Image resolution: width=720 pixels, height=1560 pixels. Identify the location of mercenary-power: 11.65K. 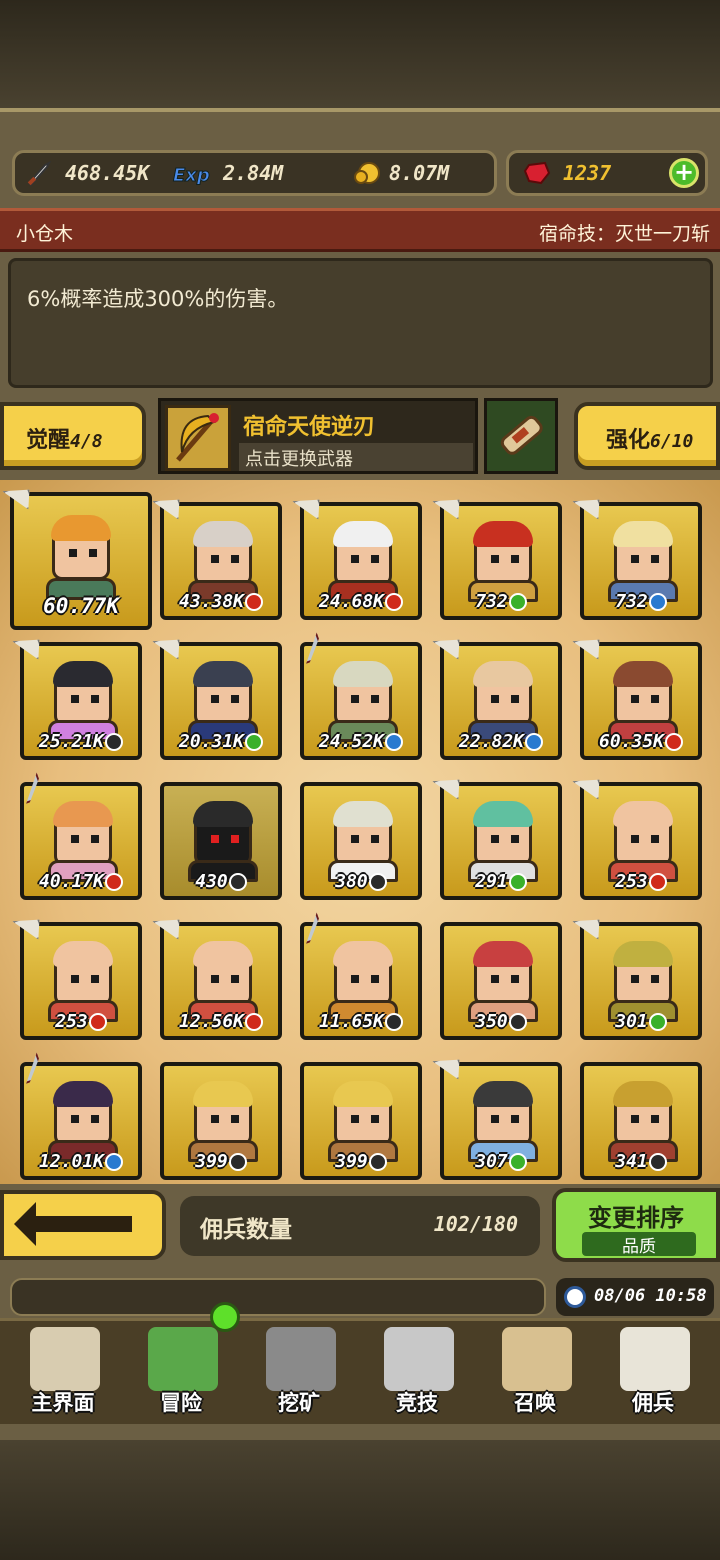
(361, 1021).